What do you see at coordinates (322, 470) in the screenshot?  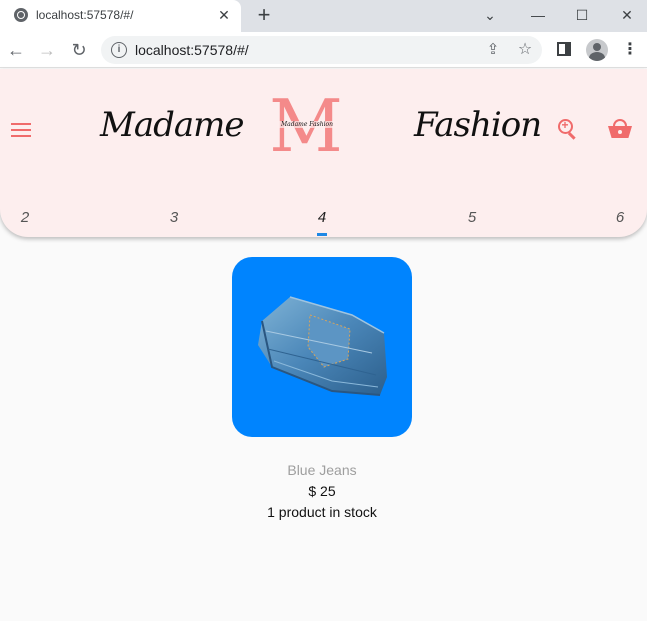 I see `product-name: Blue Jeans` at bounding box center [322, 470].